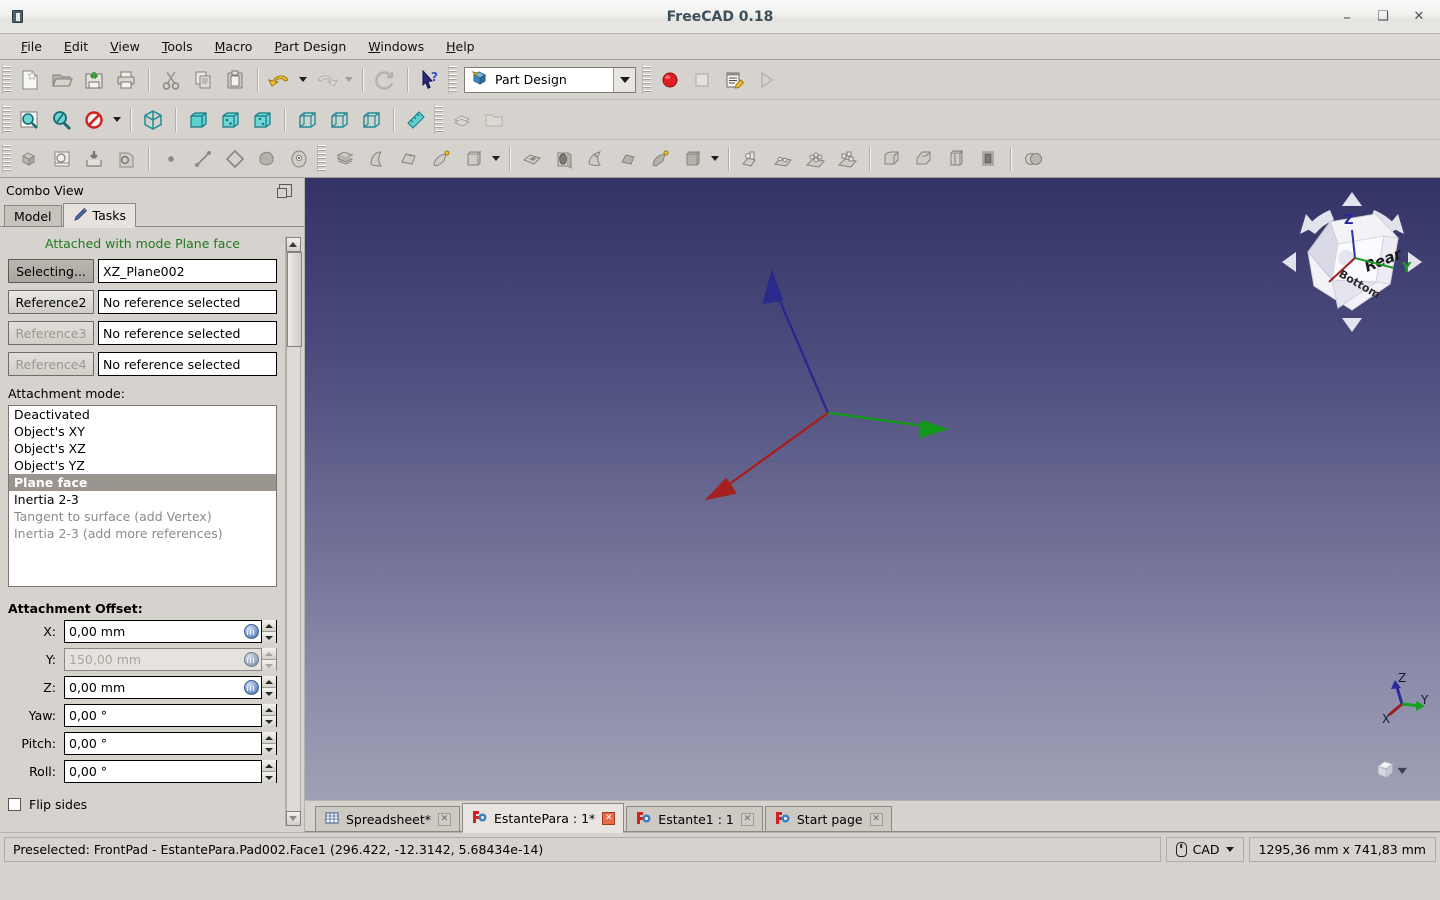 This screenshot has height=900, width=1440. Describe the element at coordinates (310, 46) in the screenshot. I see `menu-part-design: Part Design` at that location.